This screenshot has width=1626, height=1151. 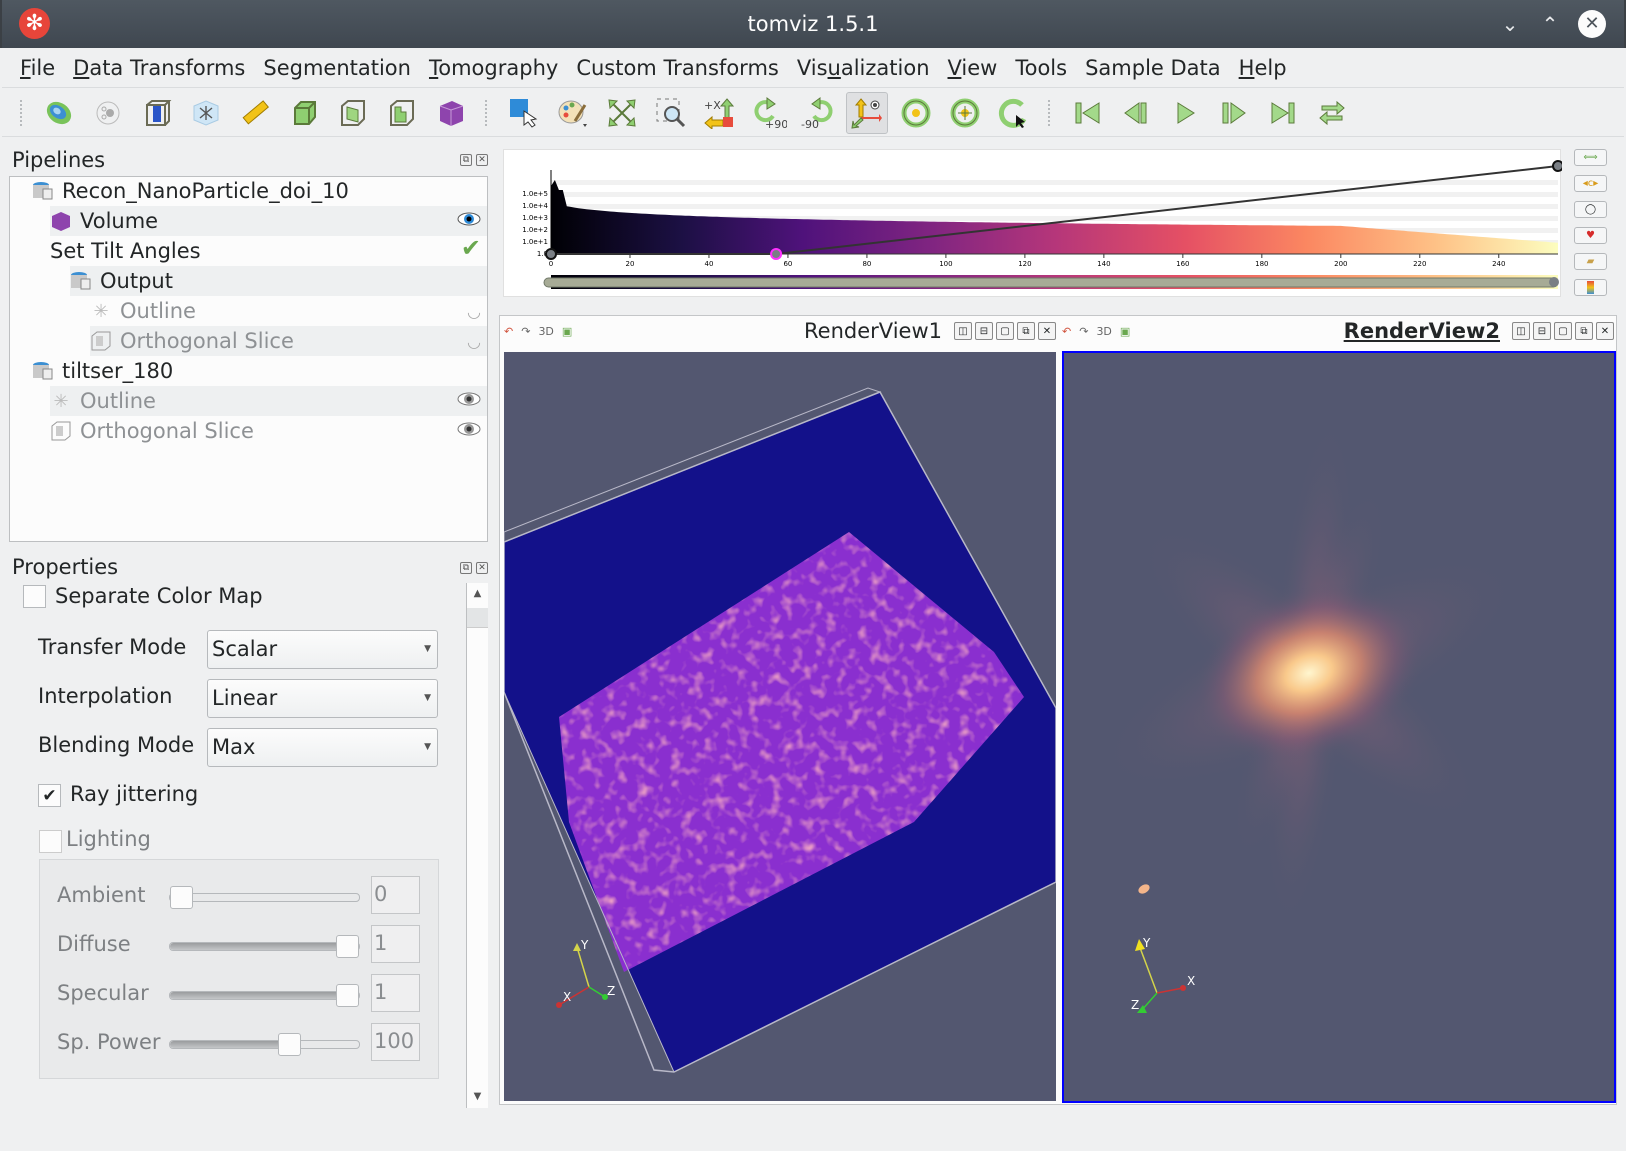 I want to click on axis-view-icon: +X, so click(x=720, y=113).